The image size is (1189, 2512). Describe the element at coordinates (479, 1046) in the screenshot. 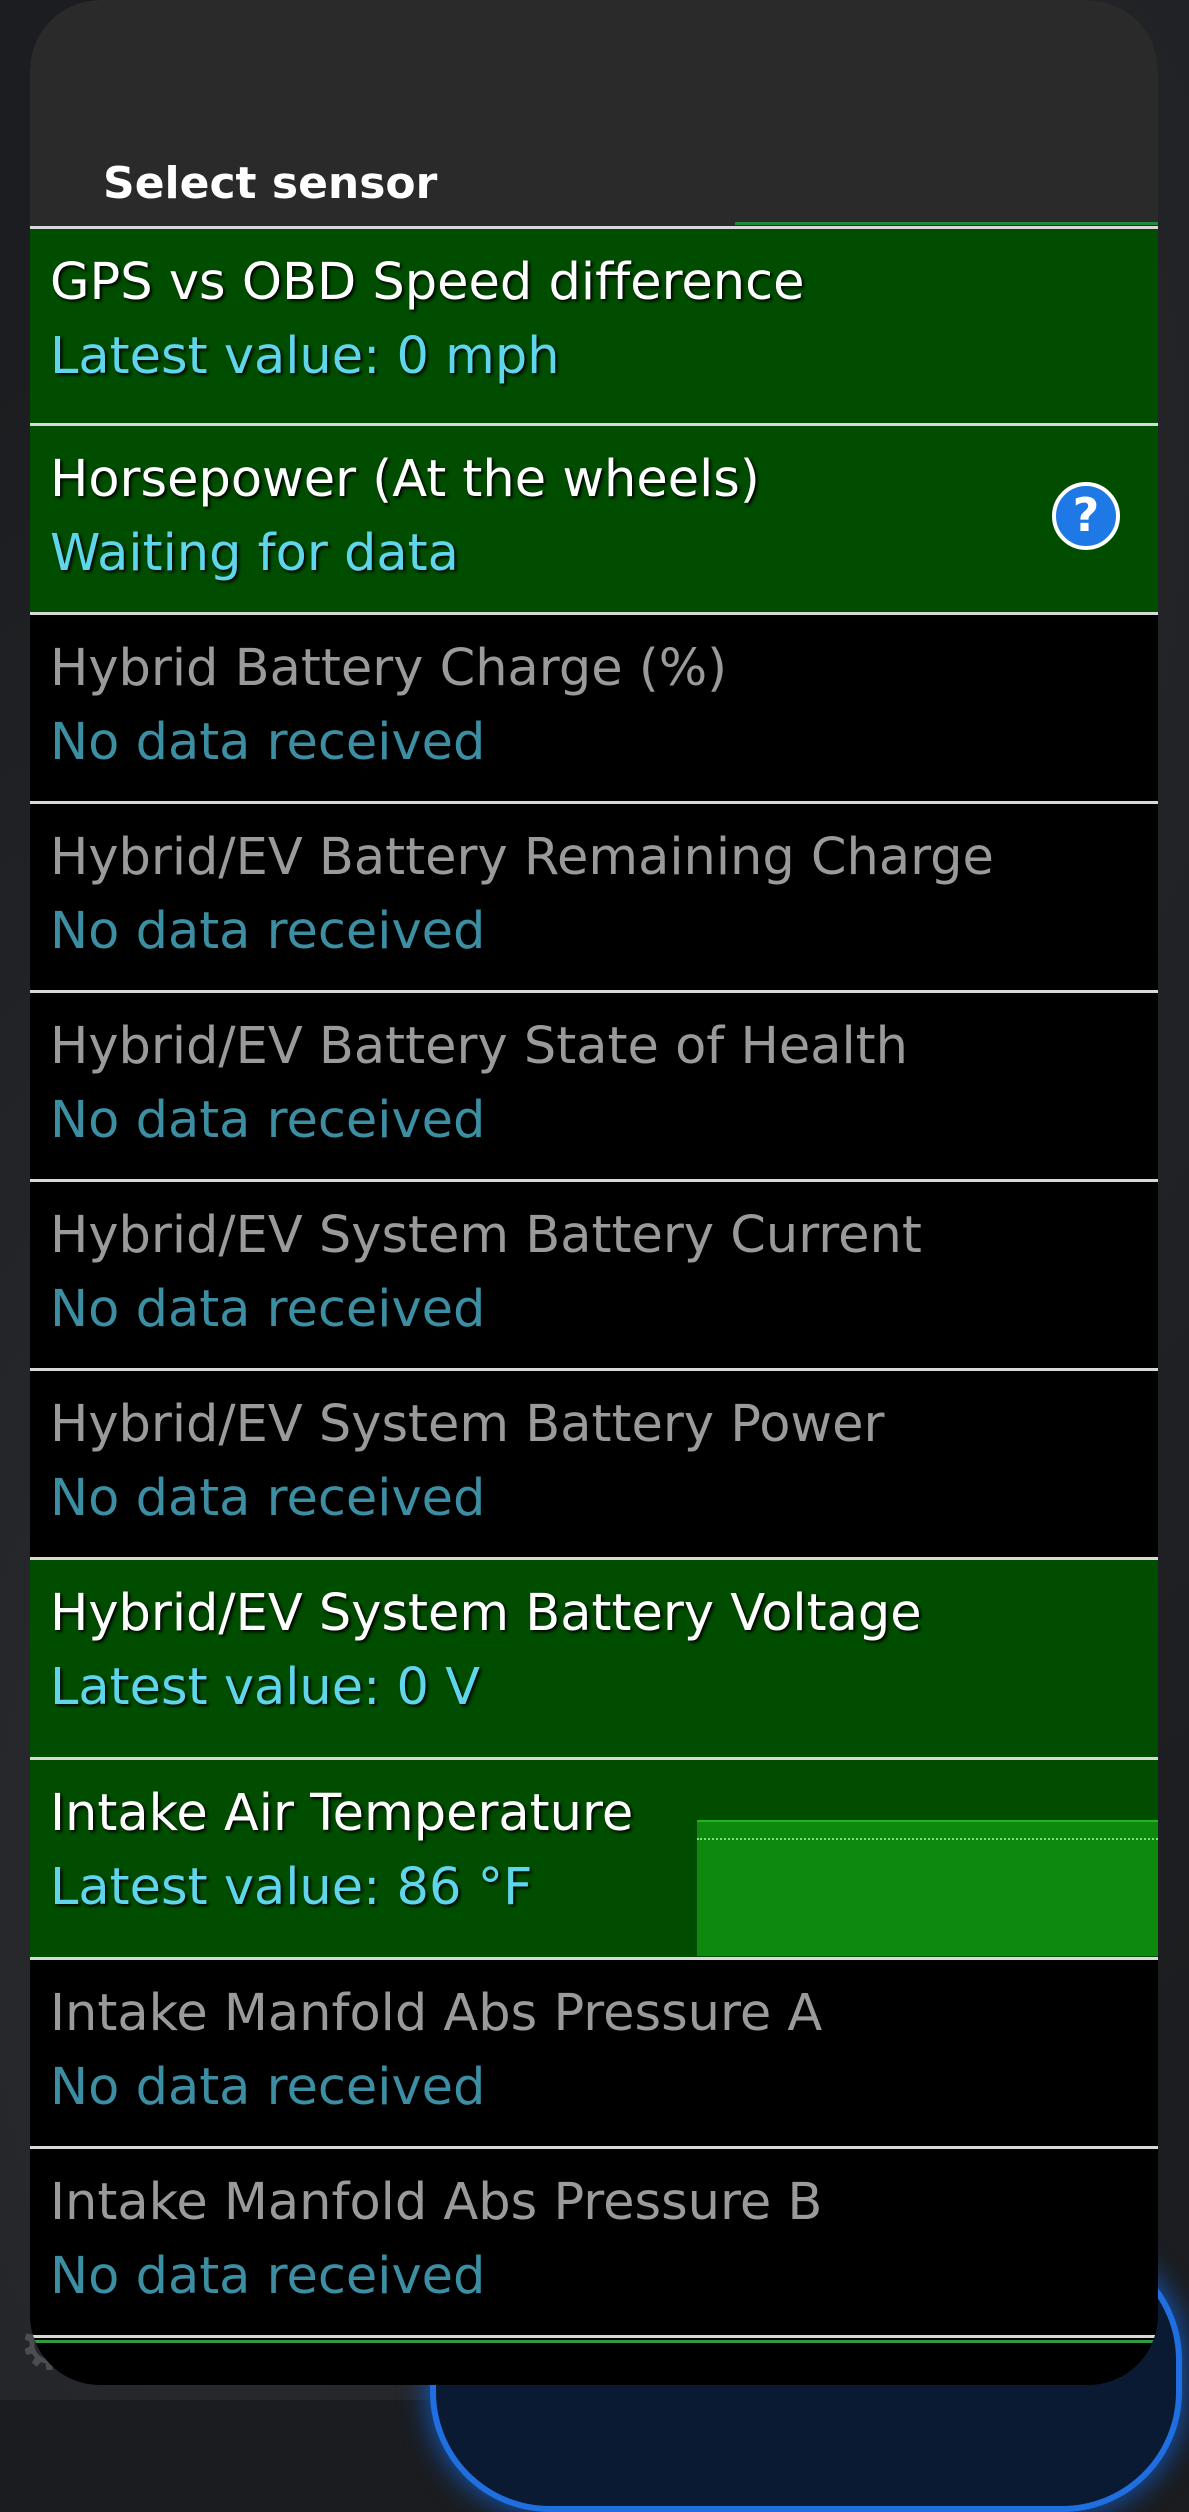

I see `sensor-name: Hybrid/EV Battery State of Health` at that location.